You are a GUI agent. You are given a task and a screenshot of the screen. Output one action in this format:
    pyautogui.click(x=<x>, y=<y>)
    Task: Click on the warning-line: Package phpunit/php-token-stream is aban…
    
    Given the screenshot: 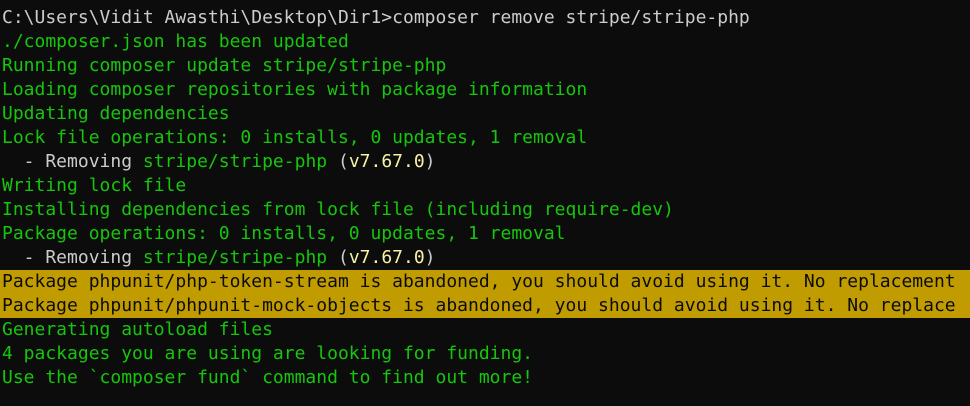 What is the action you would take?
    pyautogui.click(x=485, y=282)
    